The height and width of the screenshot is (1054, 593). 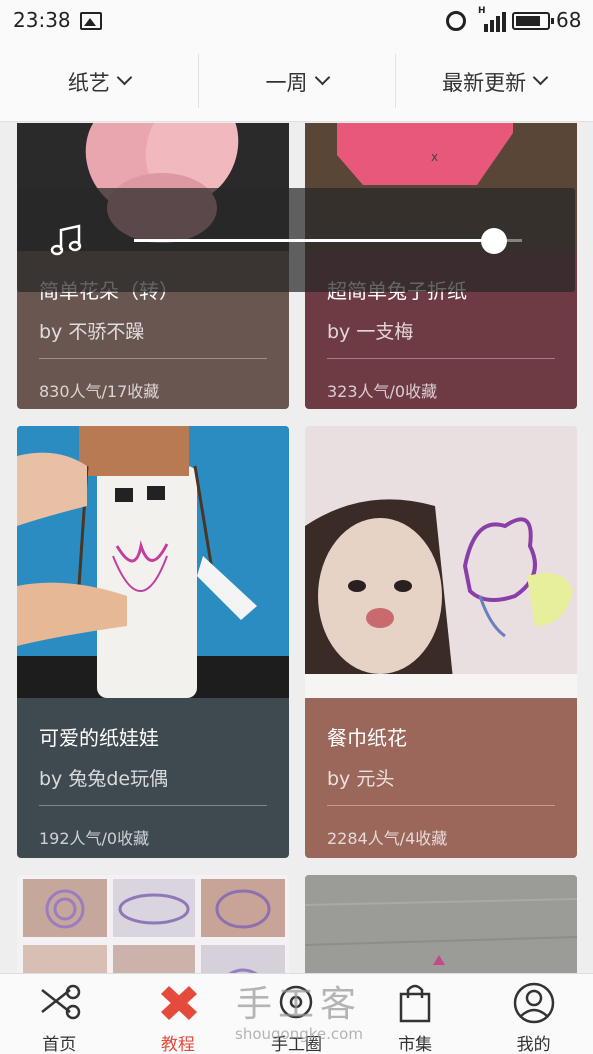 What do you see at coordinates (92, 332) in the screenshot?
I see `card-author: by 不骄不躁` at bounding box center [92, 332].